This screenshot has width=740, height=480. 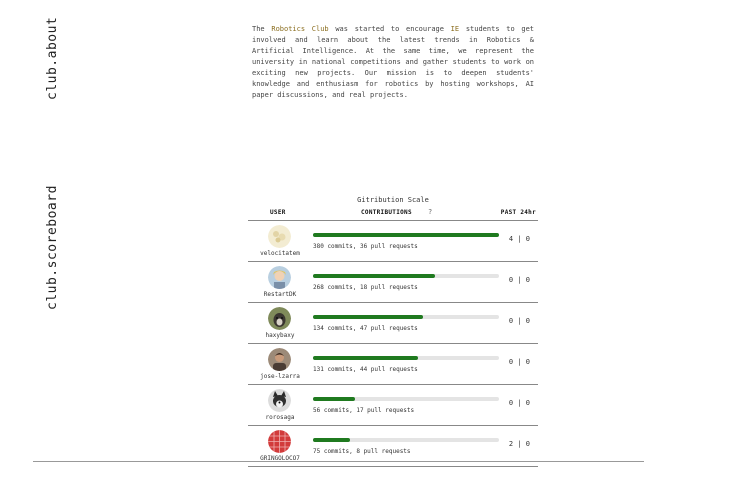 I want to click on dog-photo-avatar-icon, so click(x=279, y=318).